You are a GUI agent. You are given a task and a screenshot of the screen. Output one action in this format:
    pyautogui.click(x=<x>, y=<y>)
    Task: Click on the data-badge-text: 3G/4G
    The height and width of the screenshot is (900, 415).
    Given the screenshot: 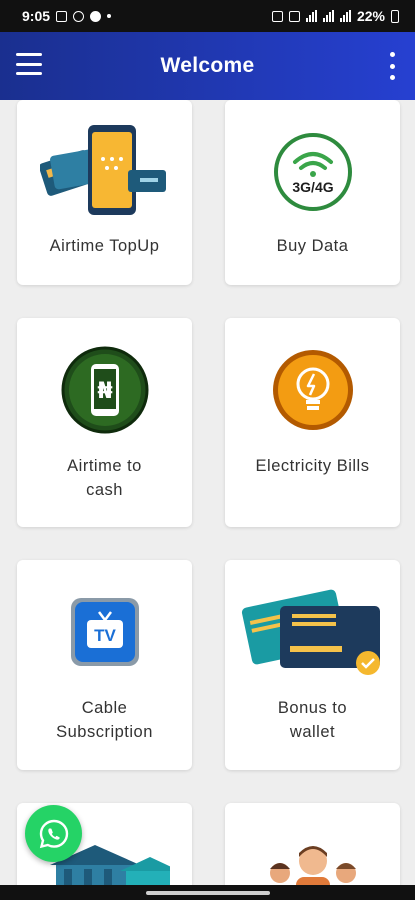 What is the action you would take?
    pyautogui.click(x=312, y=187)
    